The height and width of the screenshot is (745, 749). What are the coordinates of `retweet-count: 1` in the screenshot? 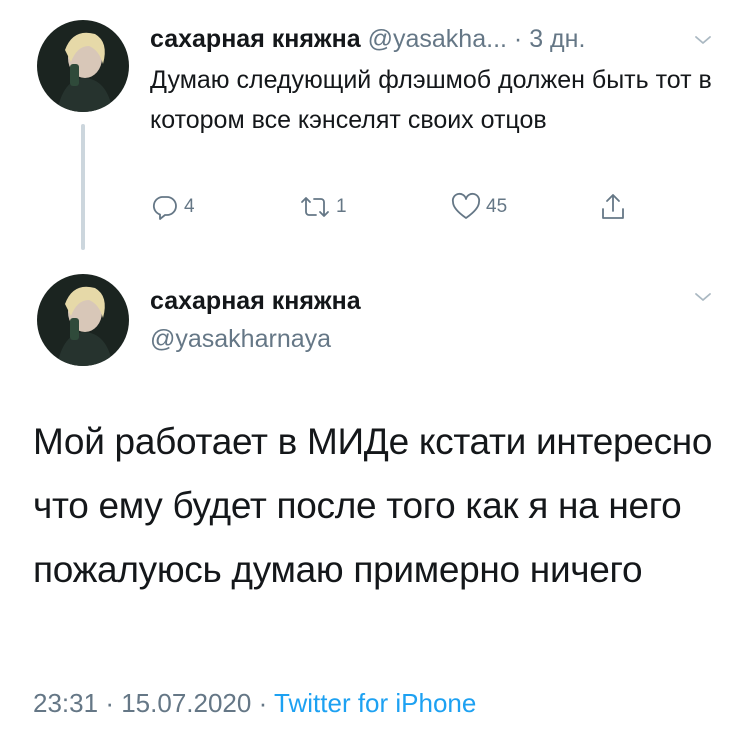 It's located at (341, 206).